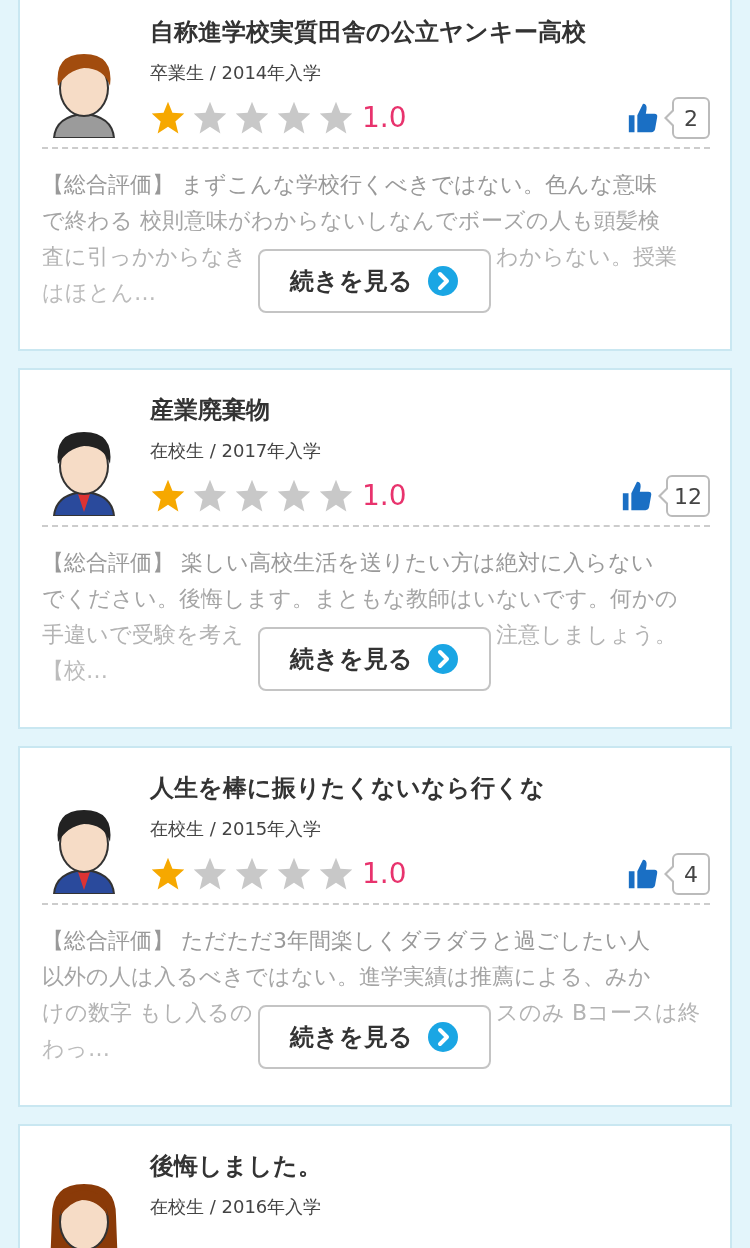  What do you see at coordinates (684, 496) in the screenshot?
I see `like-count: 12` at bounding box center [684, 496].